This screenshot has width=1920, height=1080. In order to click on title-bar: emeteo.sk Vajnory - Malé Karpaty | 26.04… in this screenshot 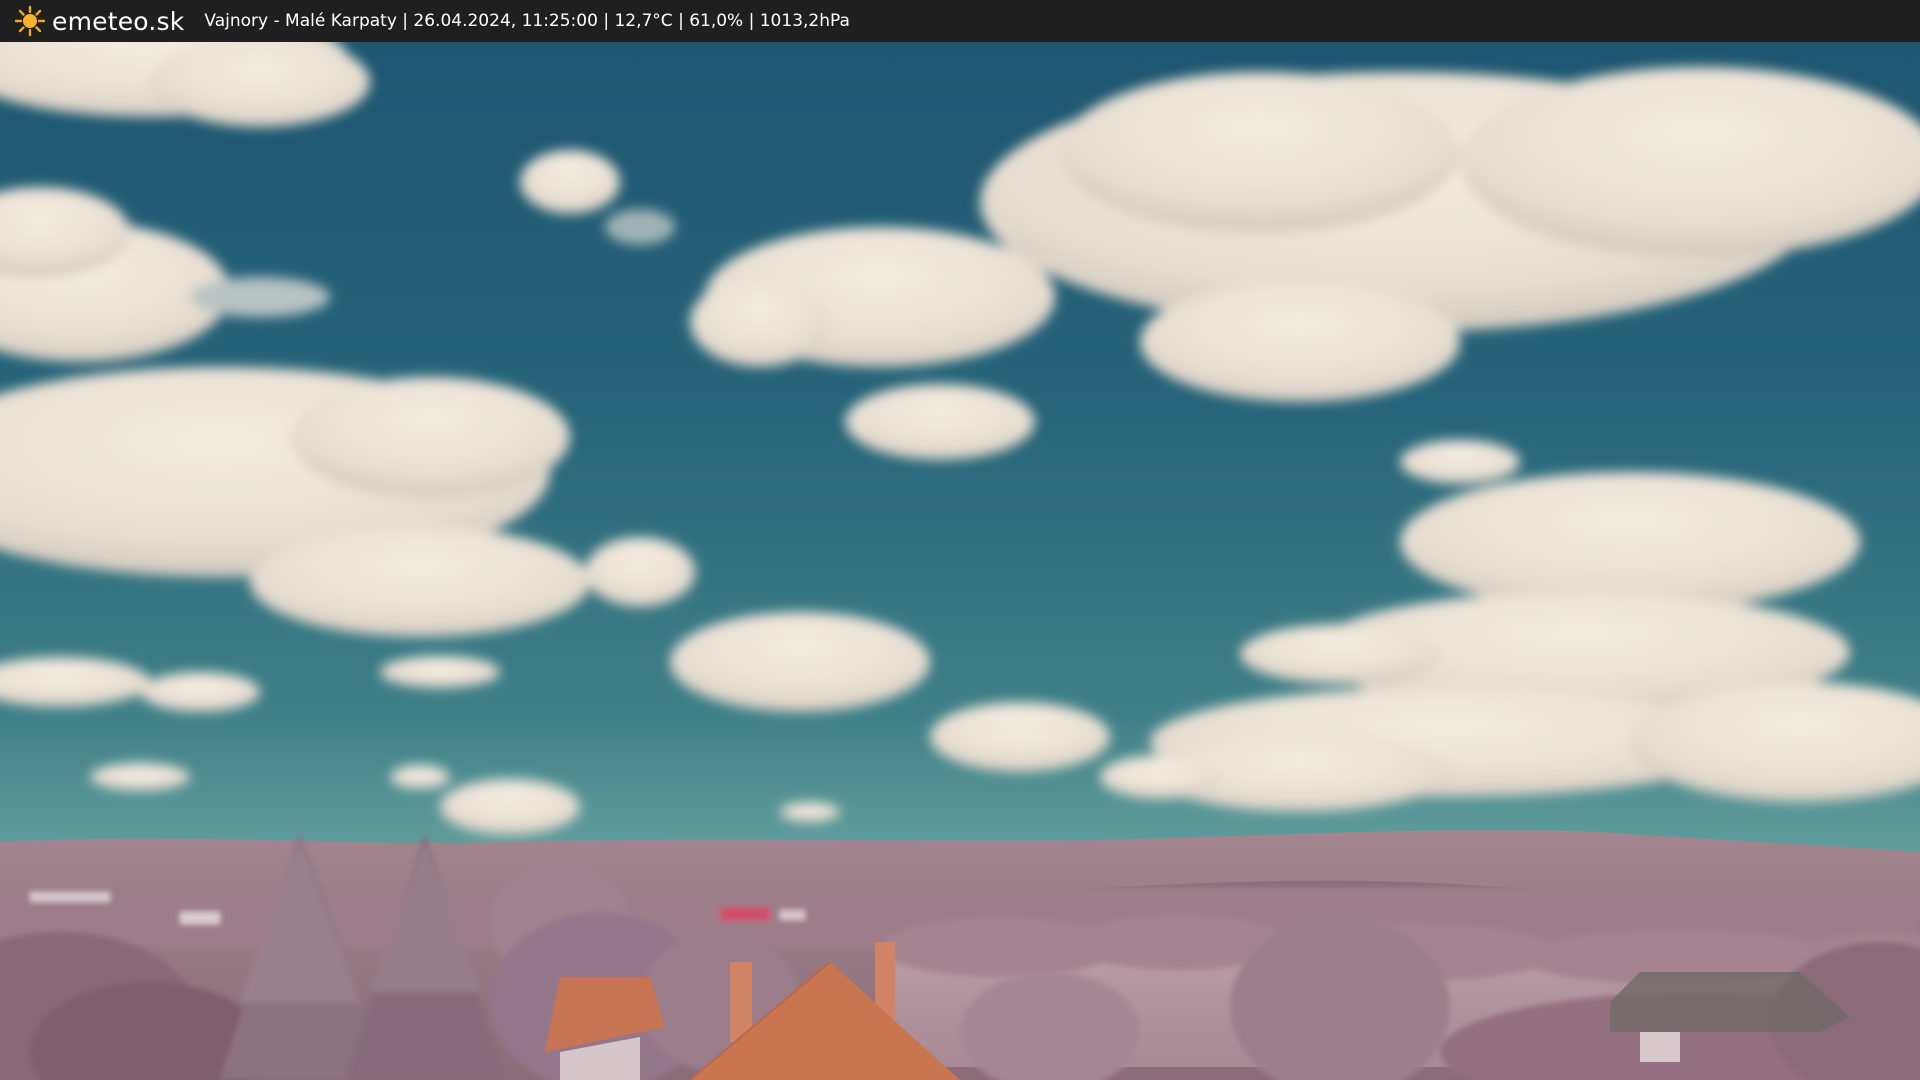, I will do `click(960, 21)`.